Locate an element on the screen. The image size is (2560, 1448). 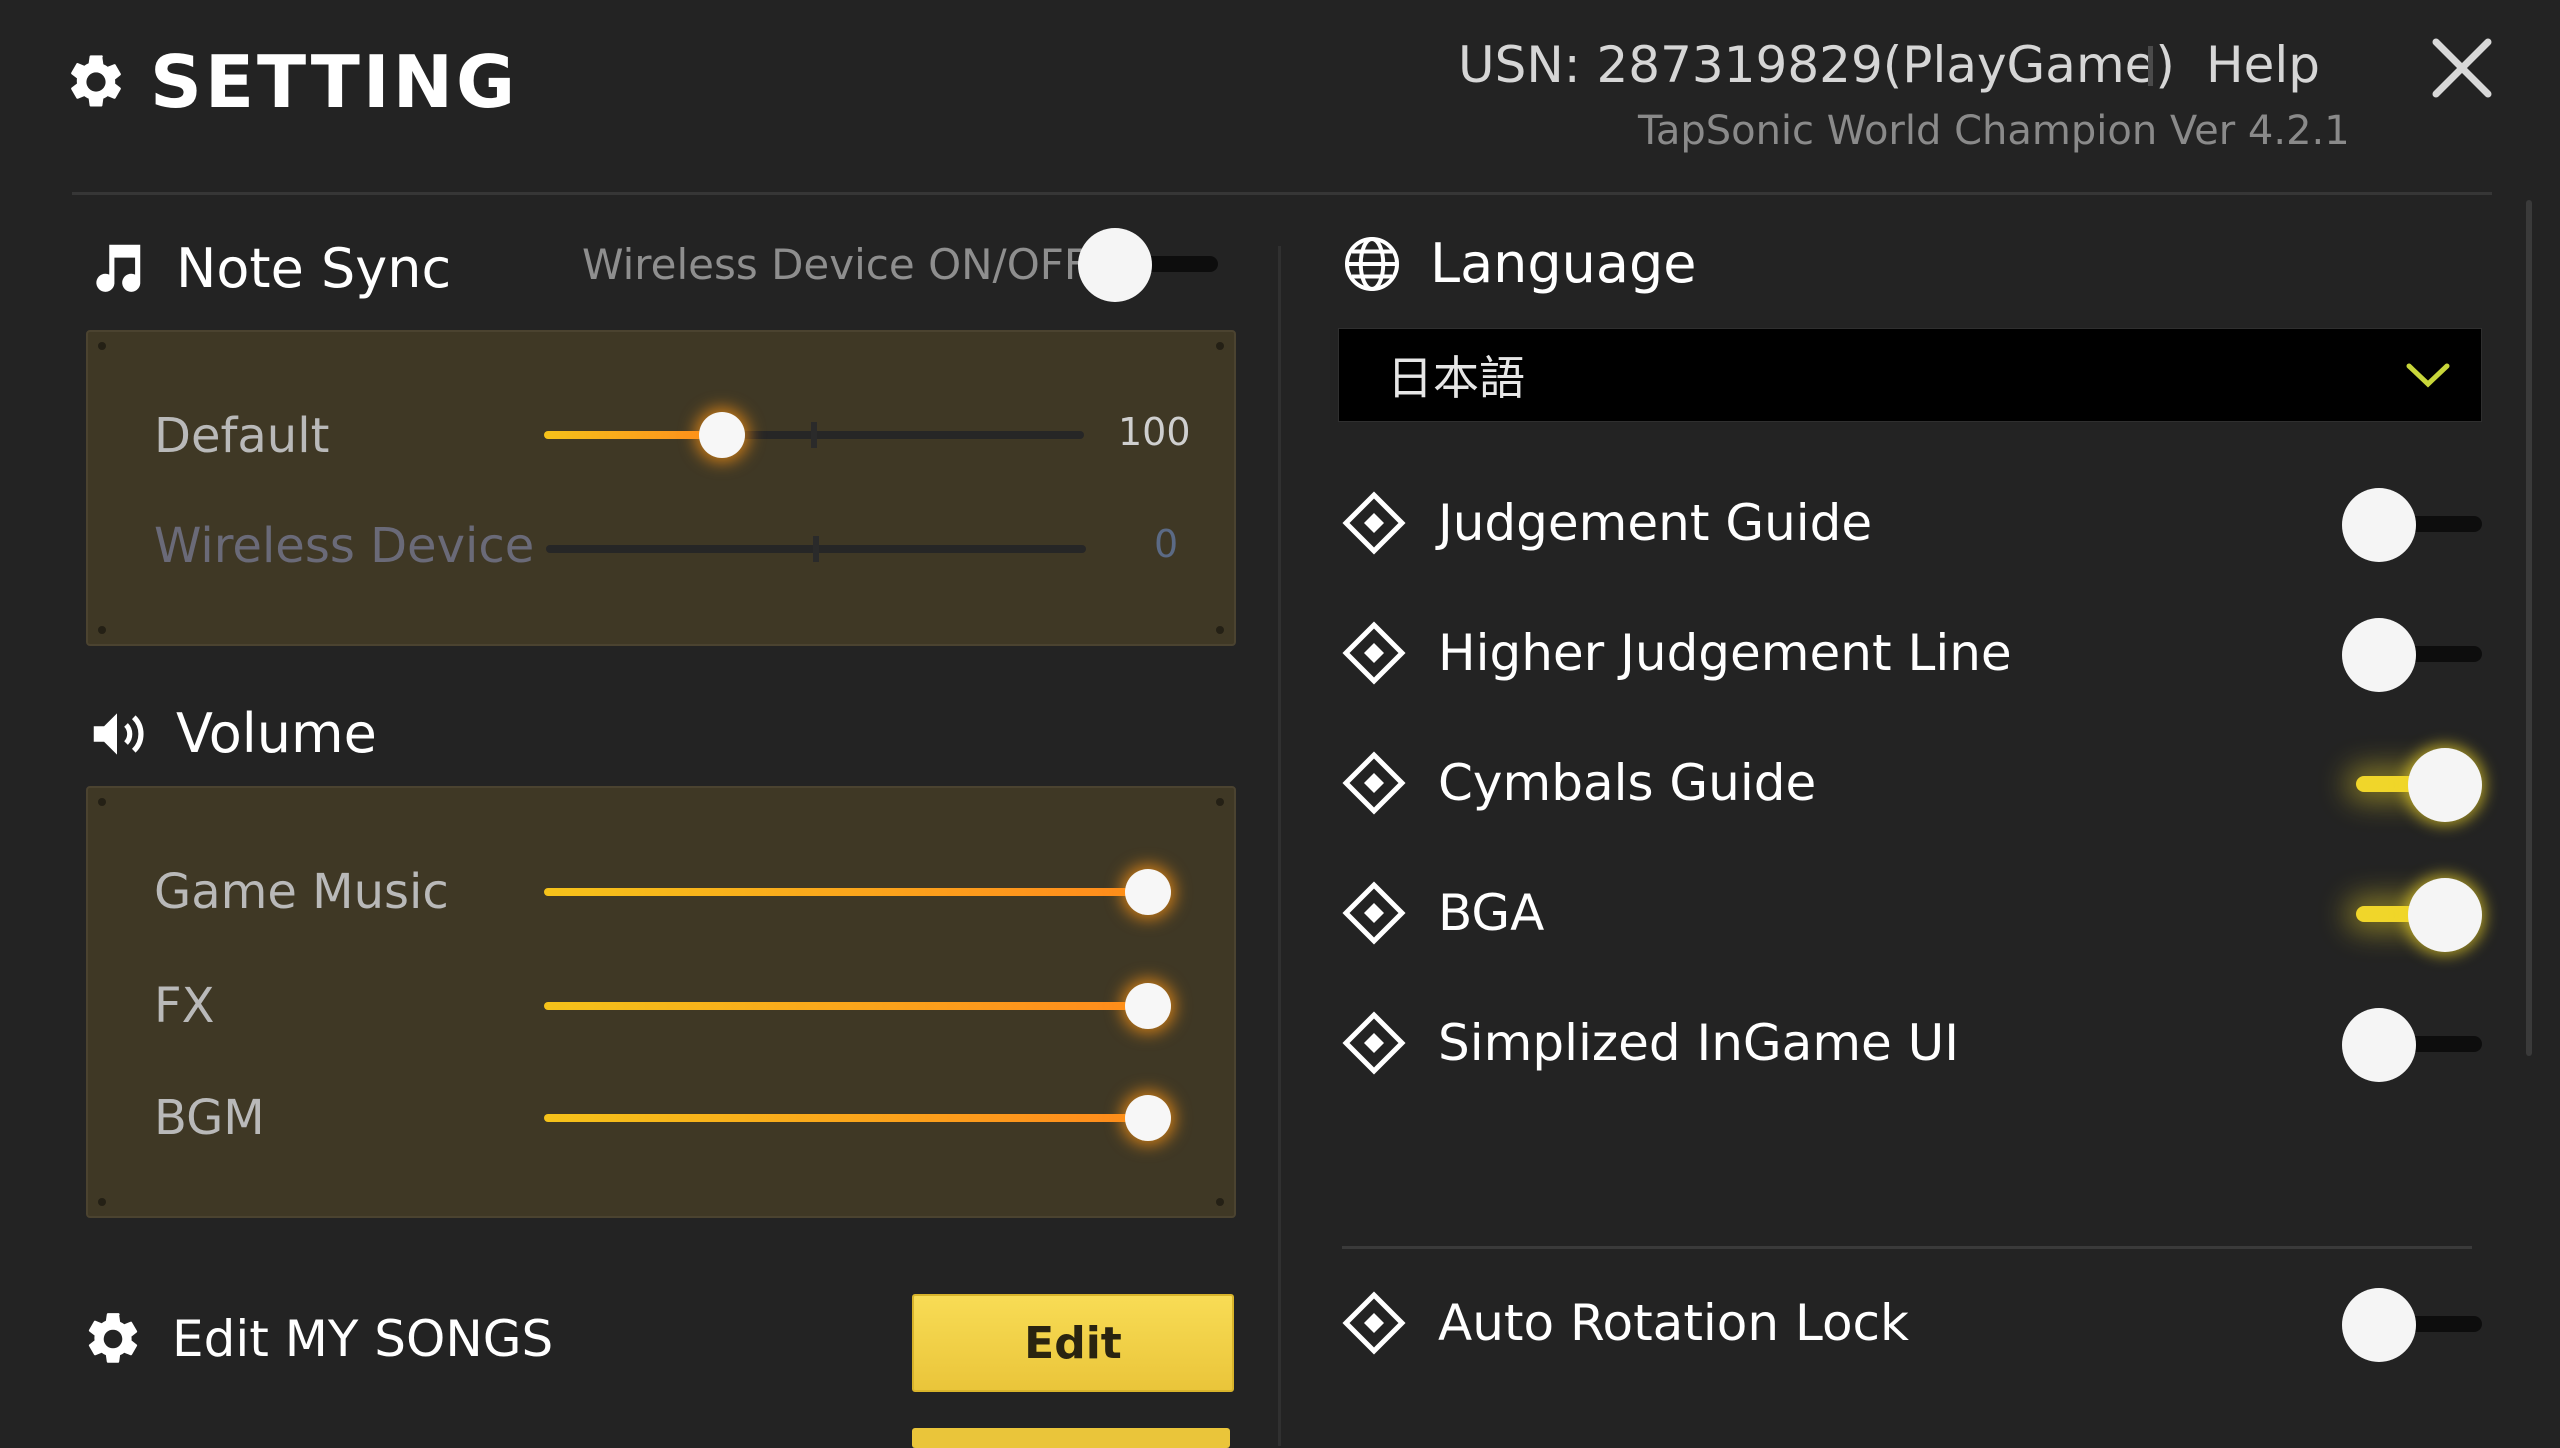
default-value: 100 is located at coordinates (1154, 432).